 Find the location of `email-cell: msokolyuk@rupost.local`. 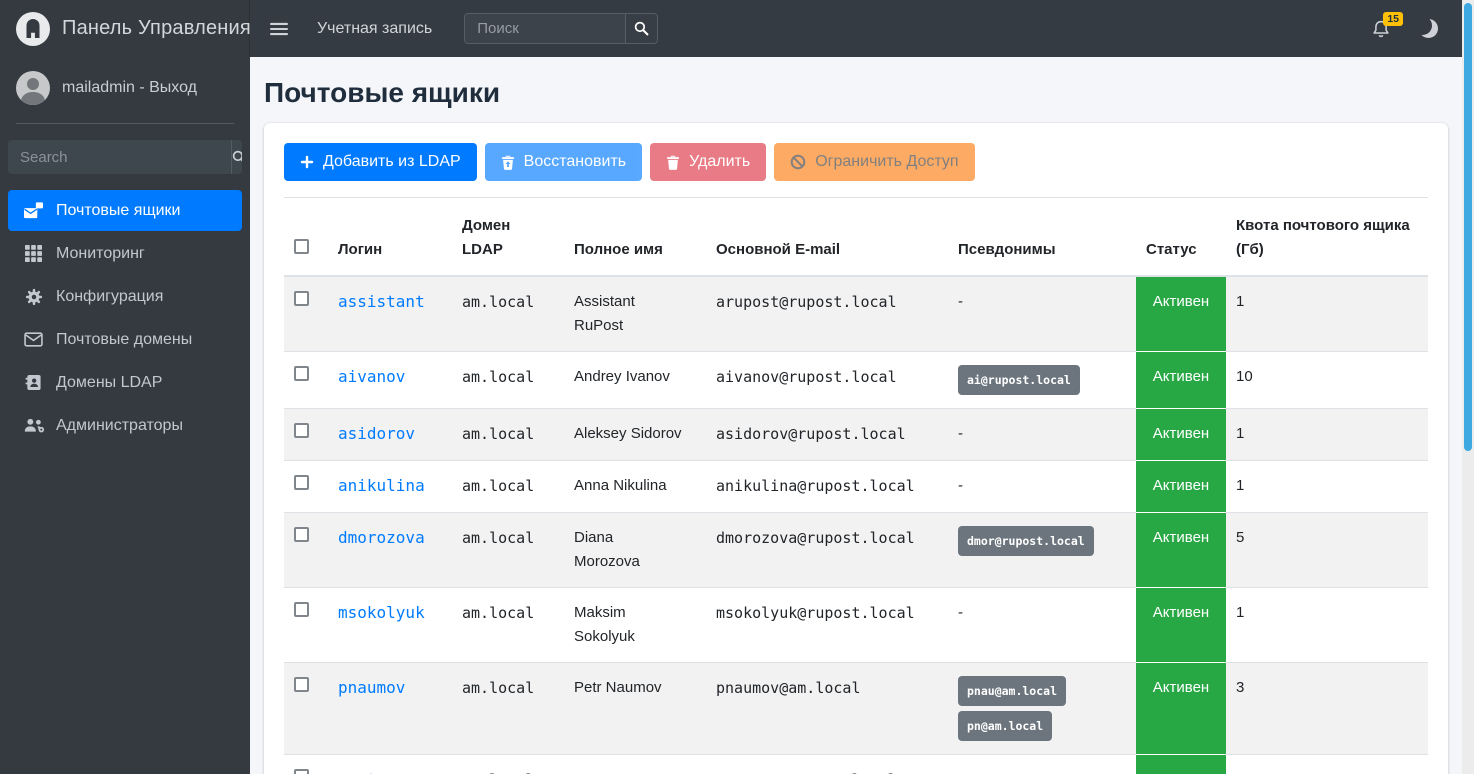

email-cell: msokolyuk@rupost.local is located at coordinates (827, 625).